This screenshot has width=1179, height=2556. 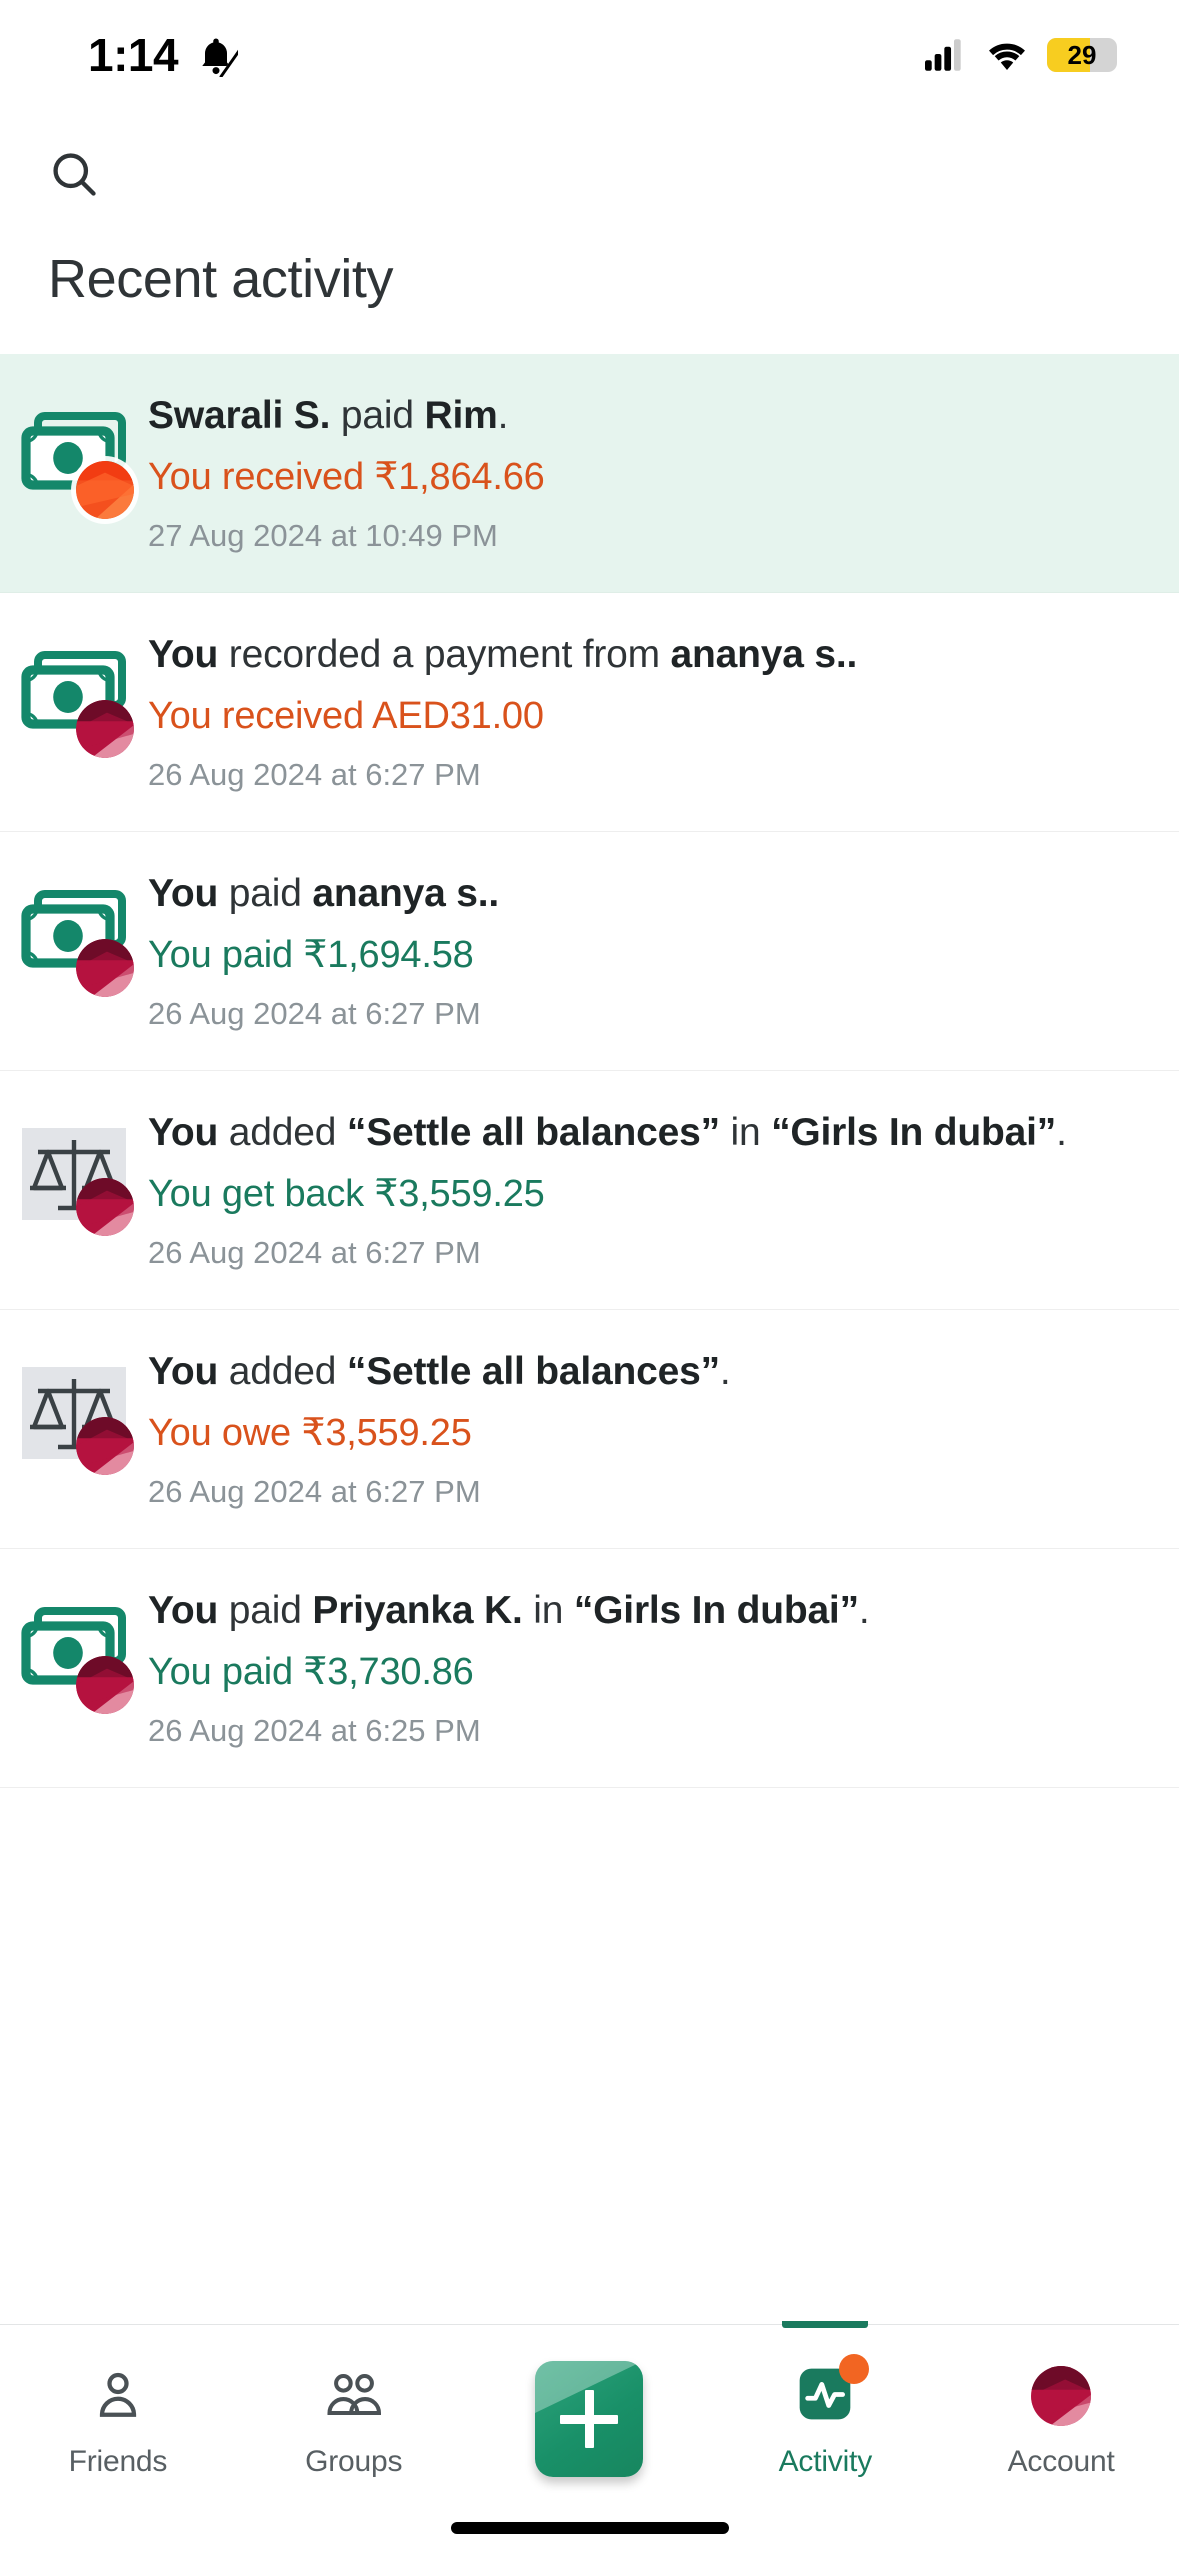 I want to click on avatar-orange, so click(x=105, y=490).